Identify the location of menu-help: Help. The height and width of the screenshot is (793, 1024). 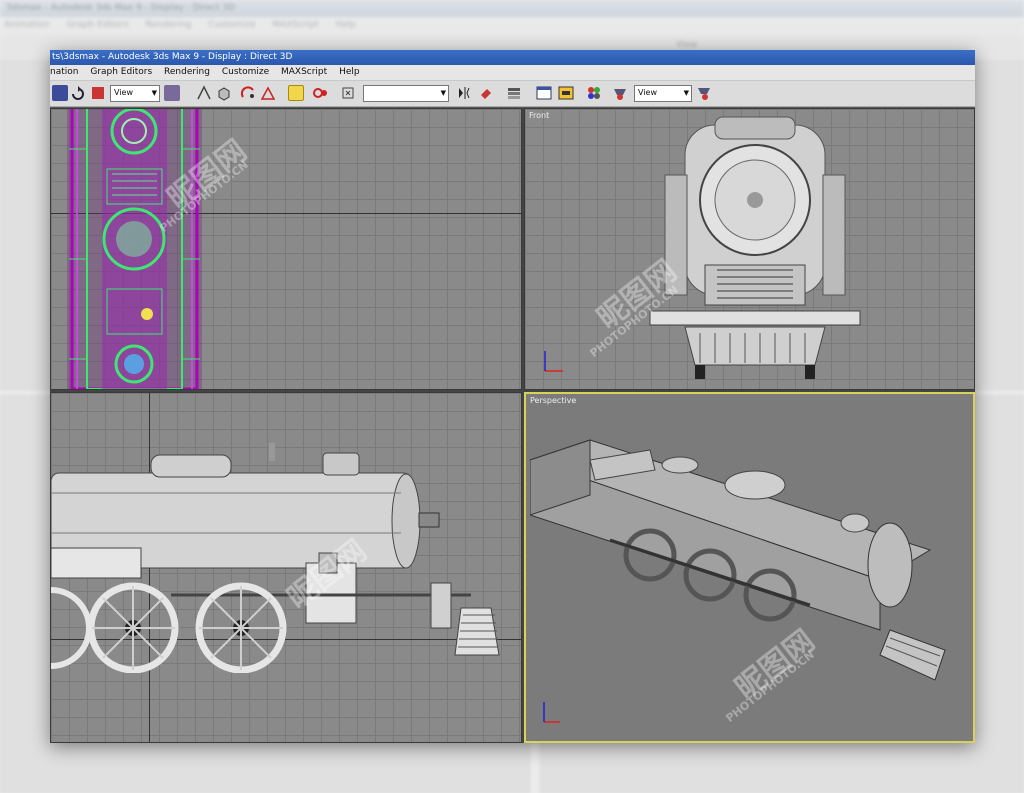
(349, 71).